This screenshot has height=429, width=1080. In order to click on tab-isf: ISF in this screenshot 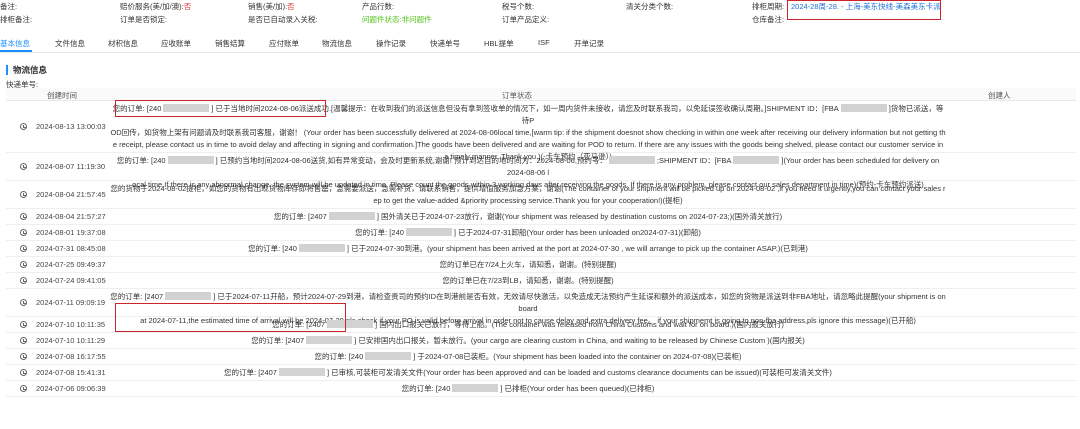, I will do `click(544, 42)`.